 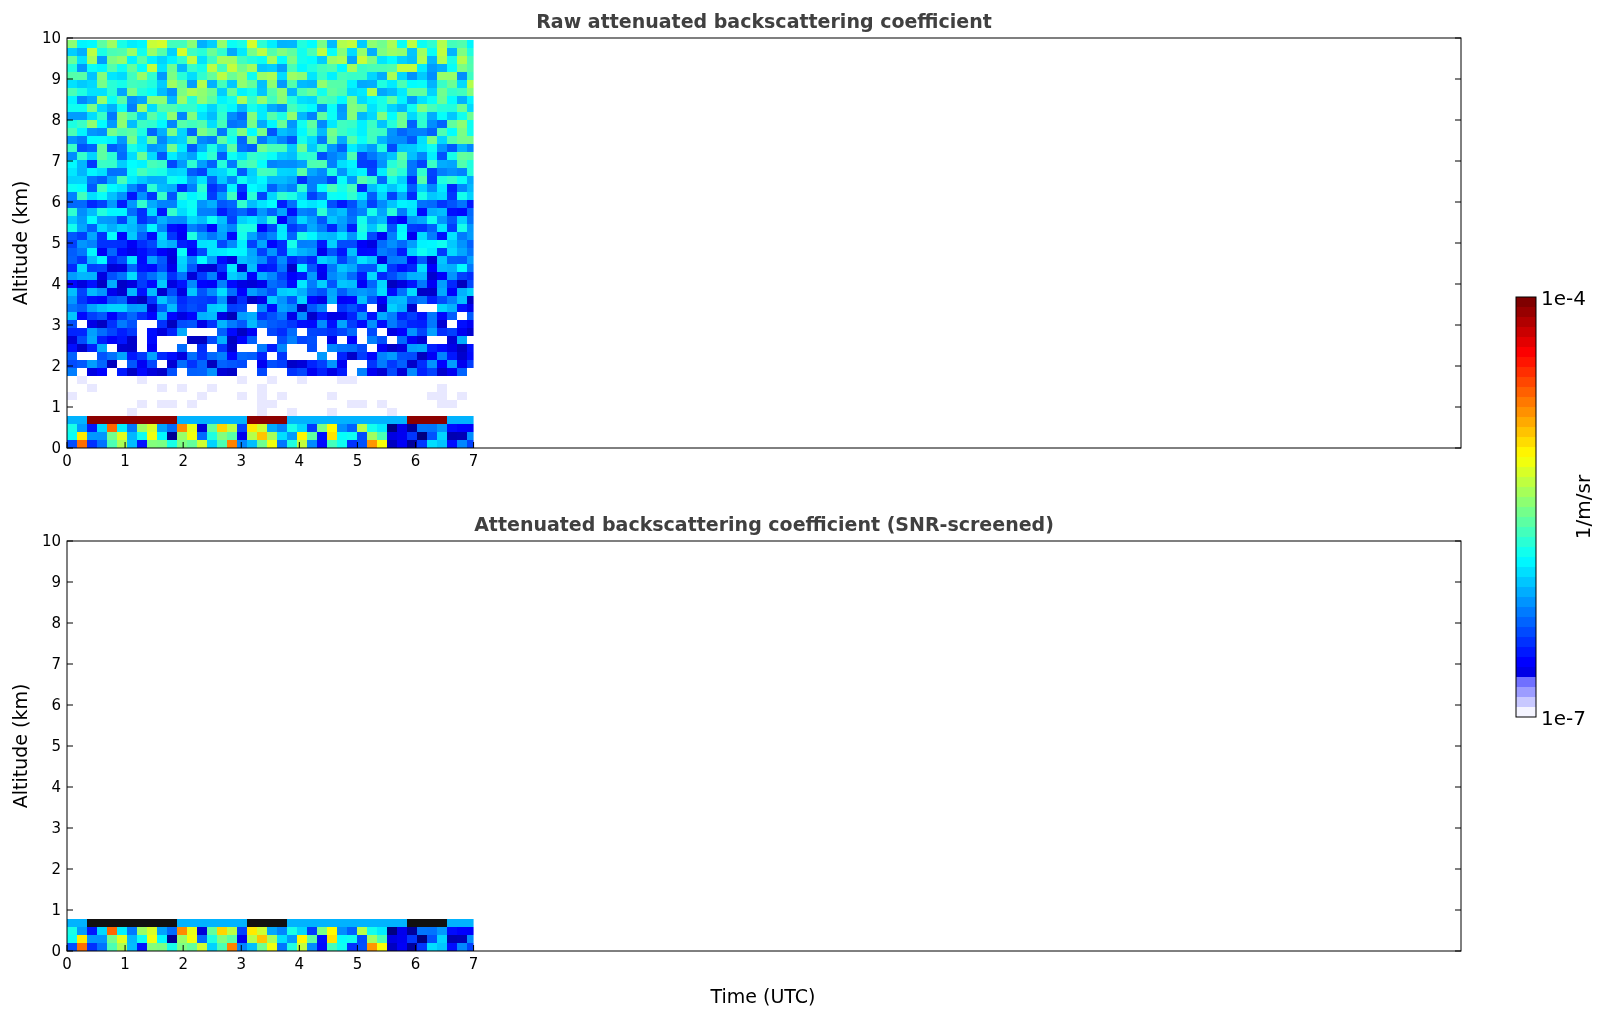 What do you see at coordinates (1563, 298) in the screenshot?
I see `colorbar-label: 1e-4` at bounding box center [1563, 298].